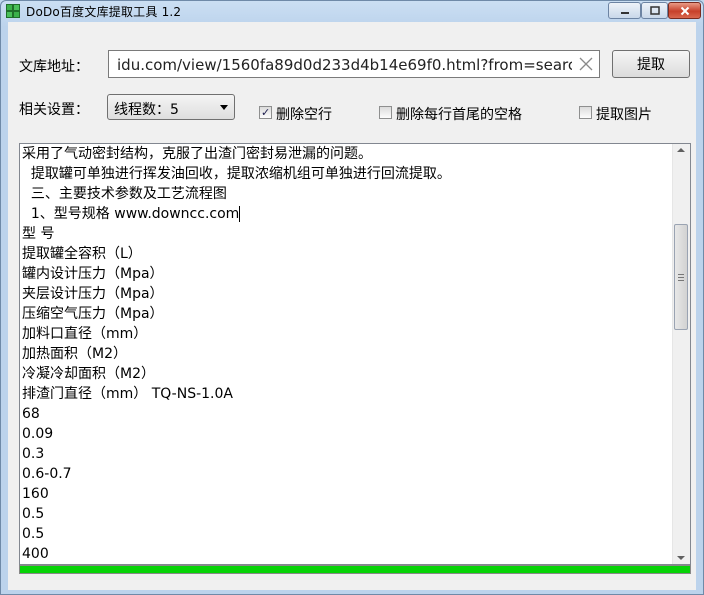  Describe the element at coordinates (104, 12) in the screenshot. I see `window-title: DoDo百度文库提取工具 1.2` at that location.